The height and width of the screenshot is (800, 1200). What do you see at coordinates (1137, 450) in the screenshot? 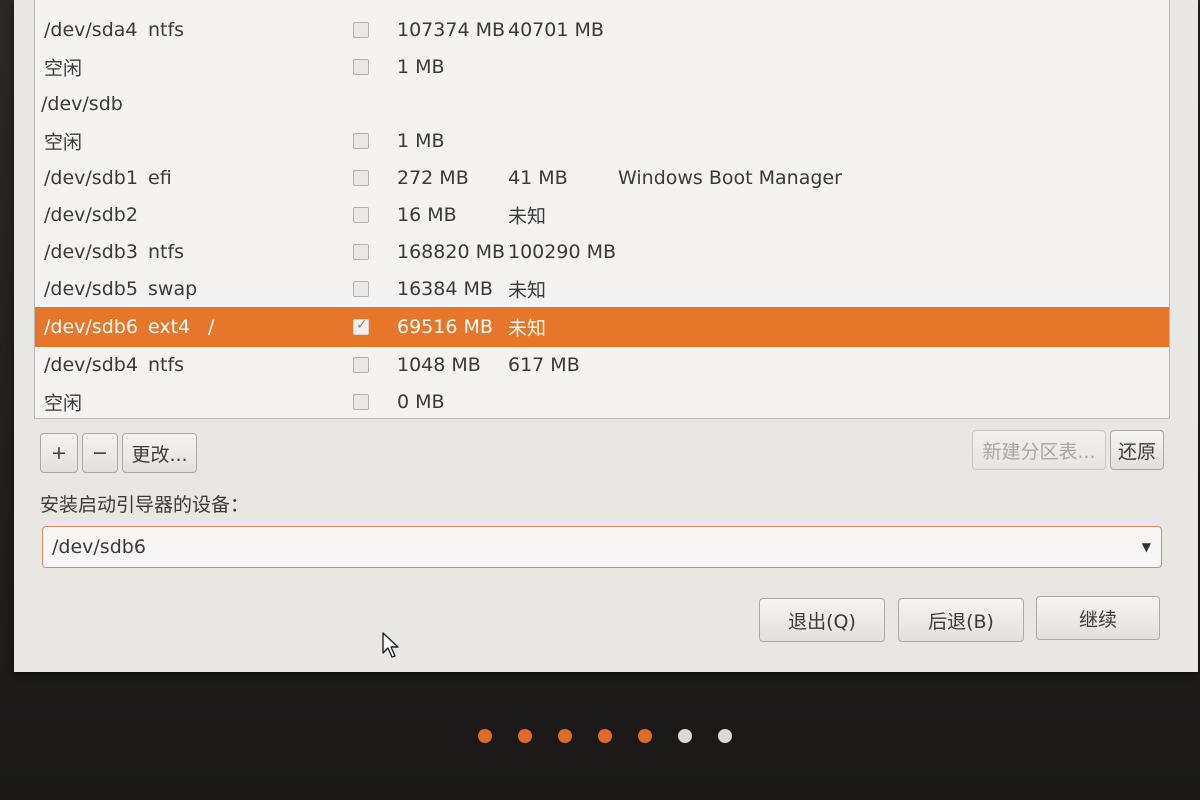
I see `revert-button: 还原` at bounding box center [1137, 450].